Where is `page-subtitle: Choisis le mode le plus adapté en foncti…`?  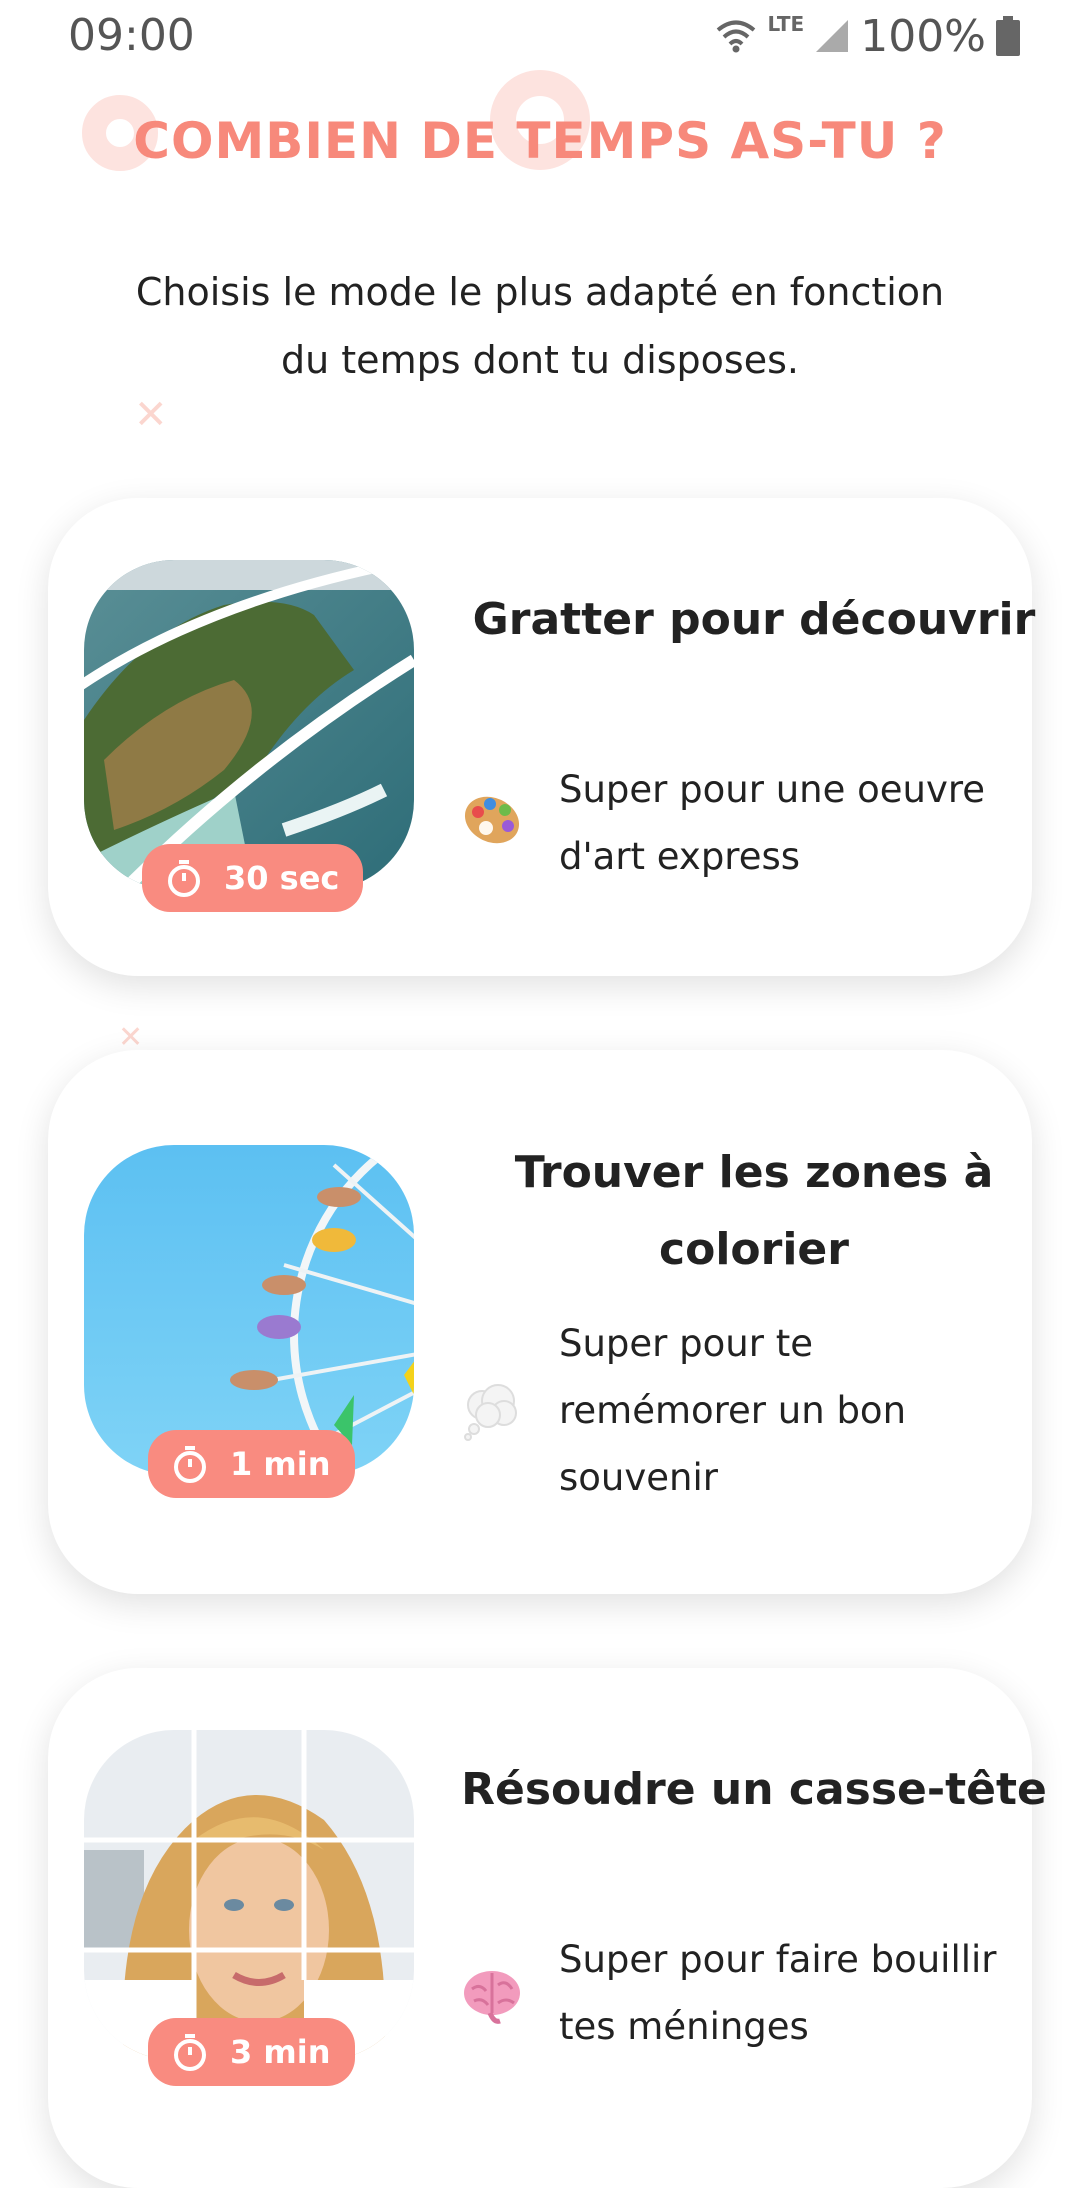
page-subtitle: Choisis le mode le plus adapté en foncti… is located at coordinates (540, 326).